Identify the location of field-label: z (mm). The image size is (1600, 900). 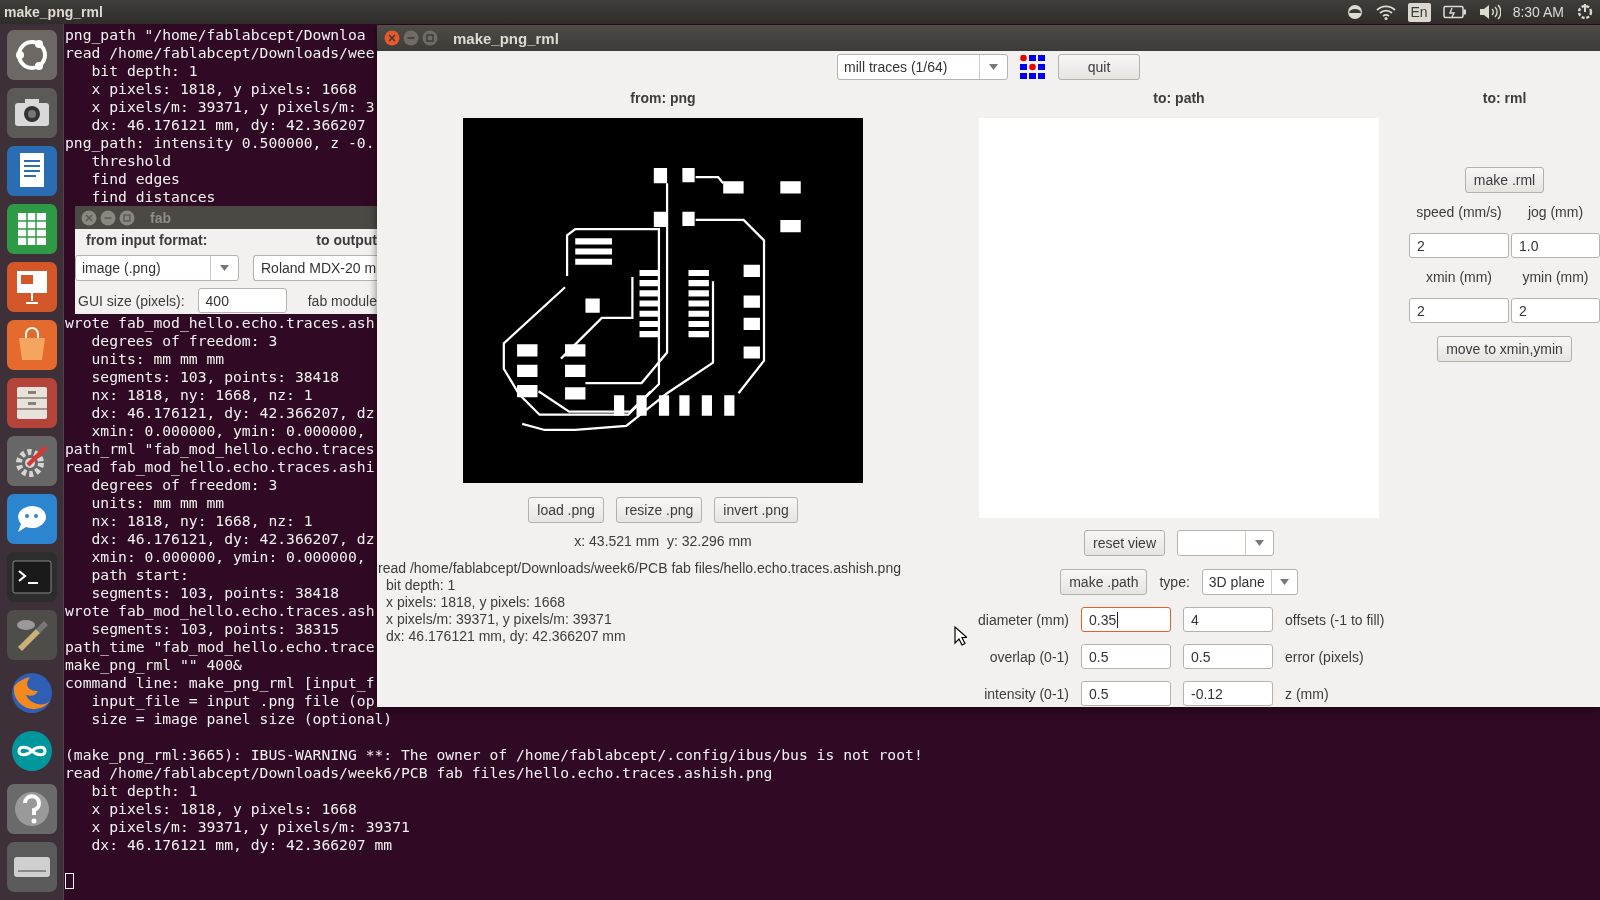
(1307, 693).